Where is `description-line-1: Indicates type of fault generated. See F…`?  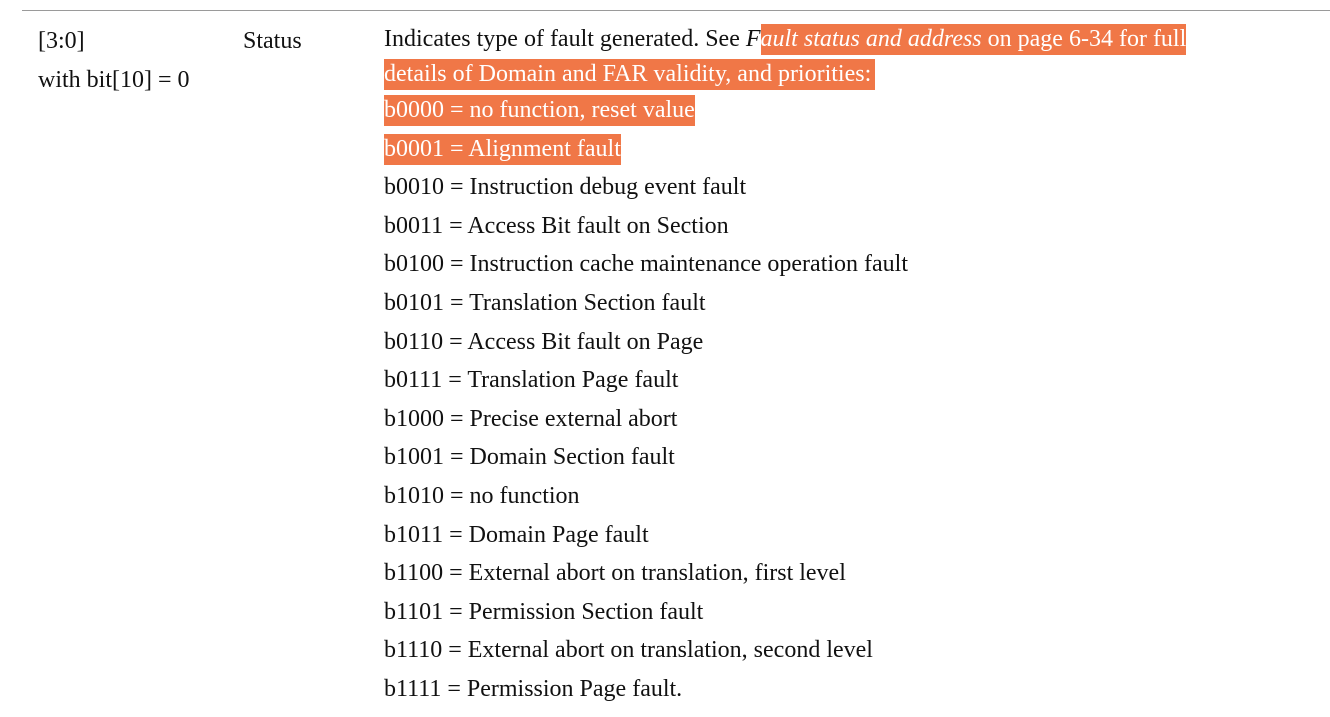
description-line-1: Indicates type of fault generated. See F… is located at coordinates (834, 40).